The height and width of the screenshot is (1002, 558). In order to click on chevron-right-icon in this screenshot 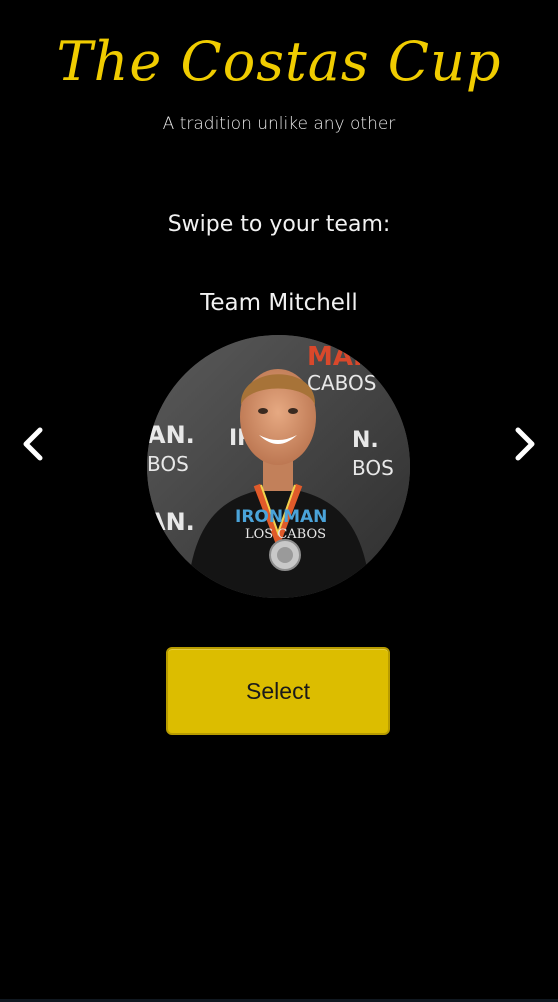, I will do `click(525, 444)`.